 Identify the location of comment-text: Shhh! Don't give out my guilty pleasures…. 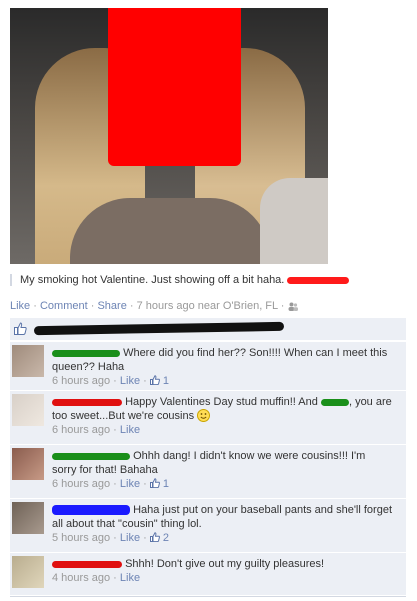
(225, 564).